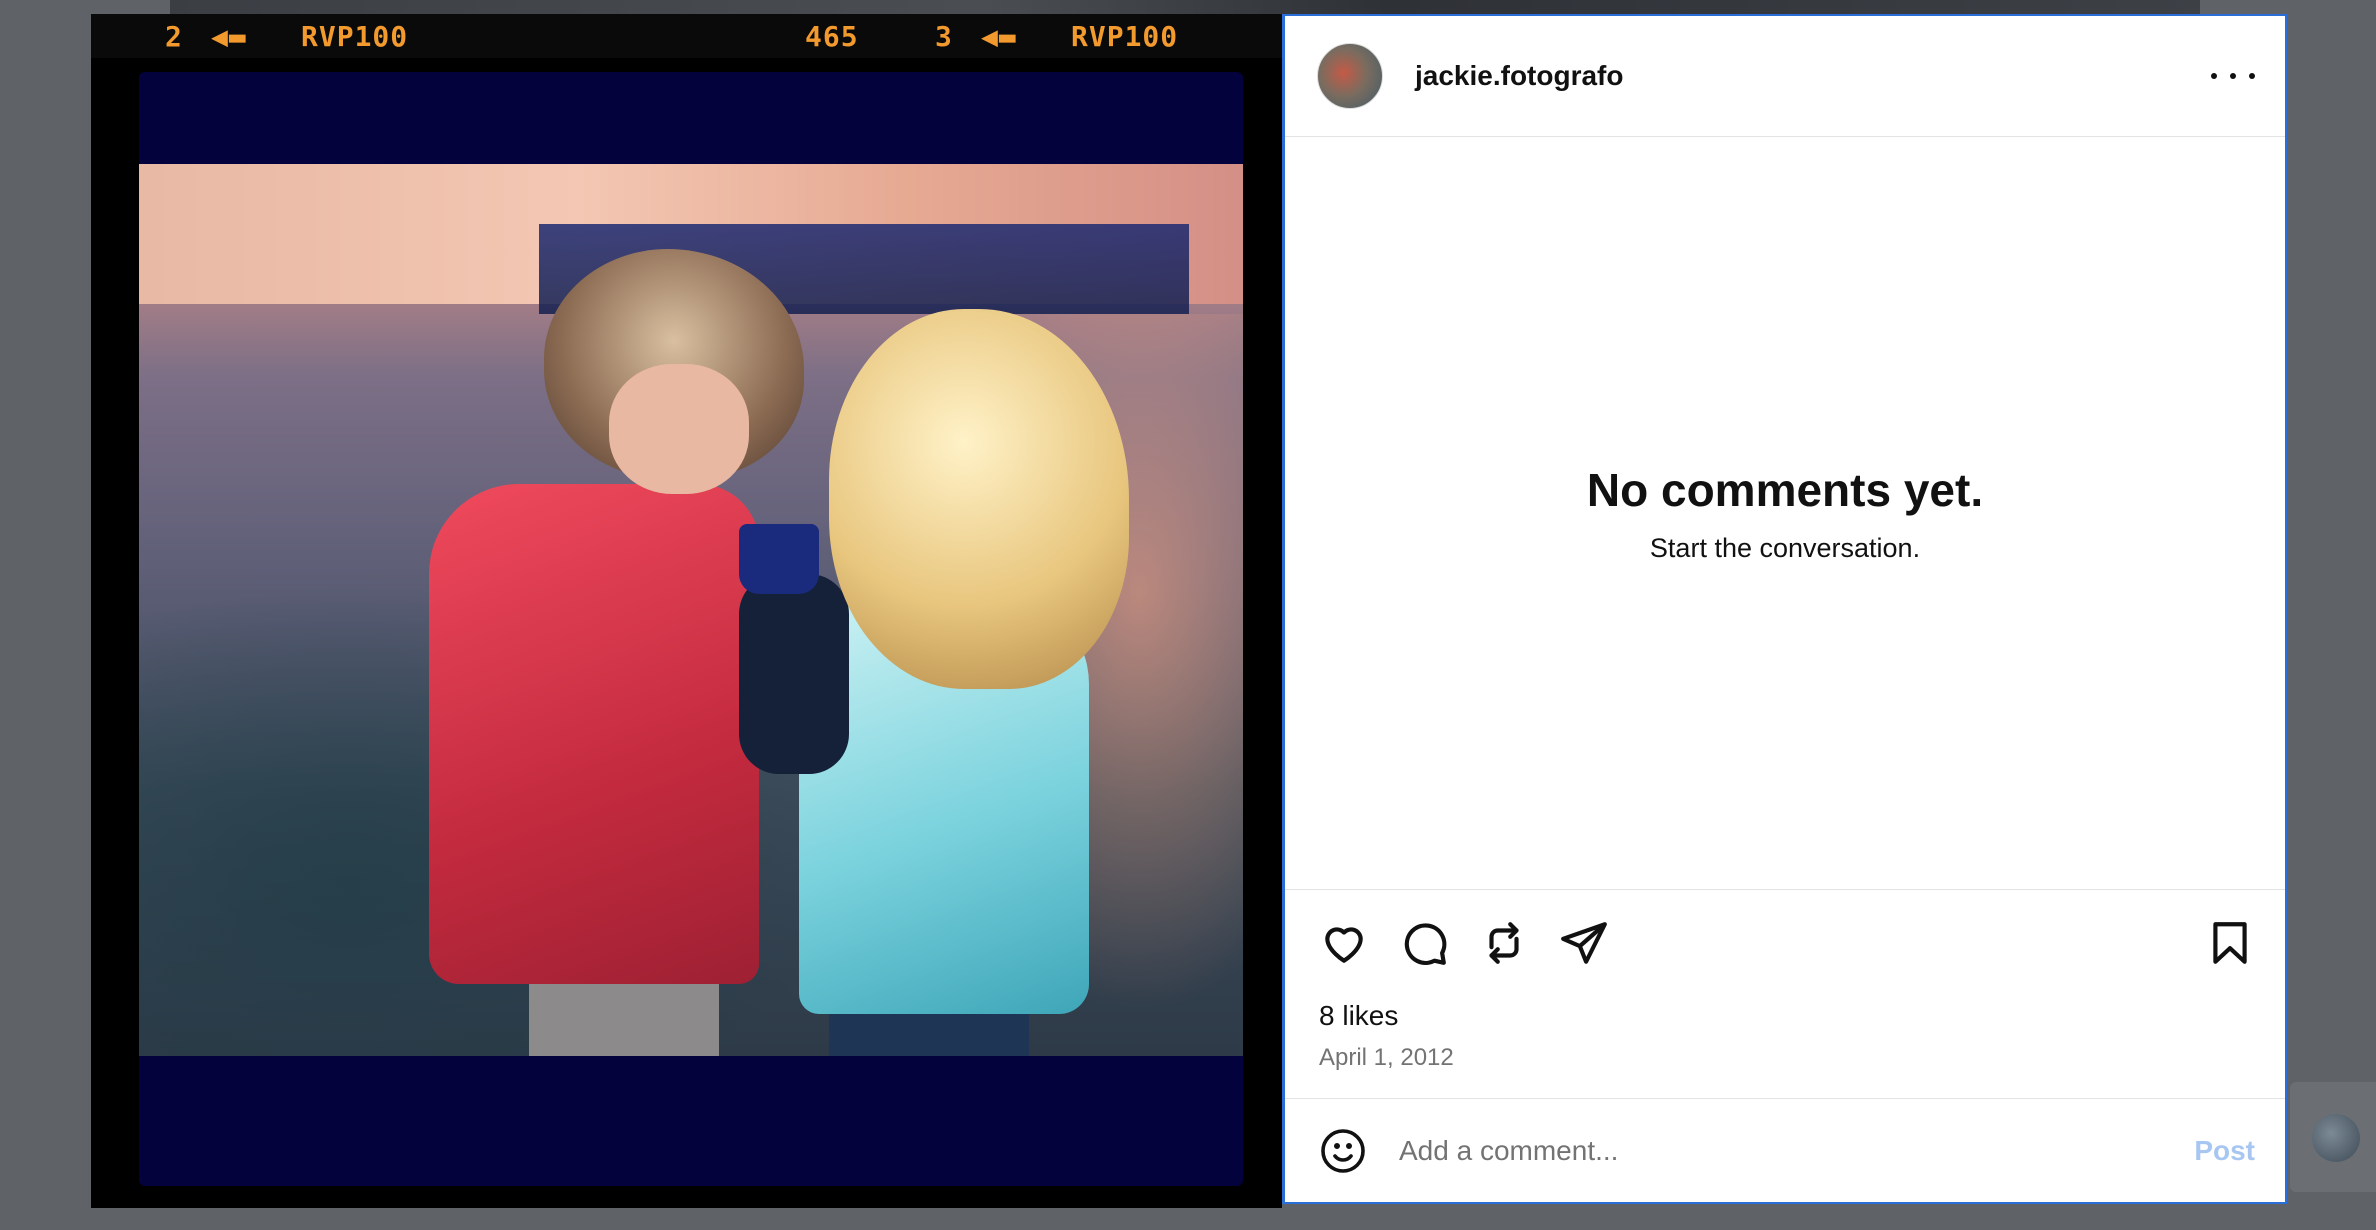  Describe the element at coordinates (174, 36) in the screenshot. I see `film-frame-number-left: 2` at that location.